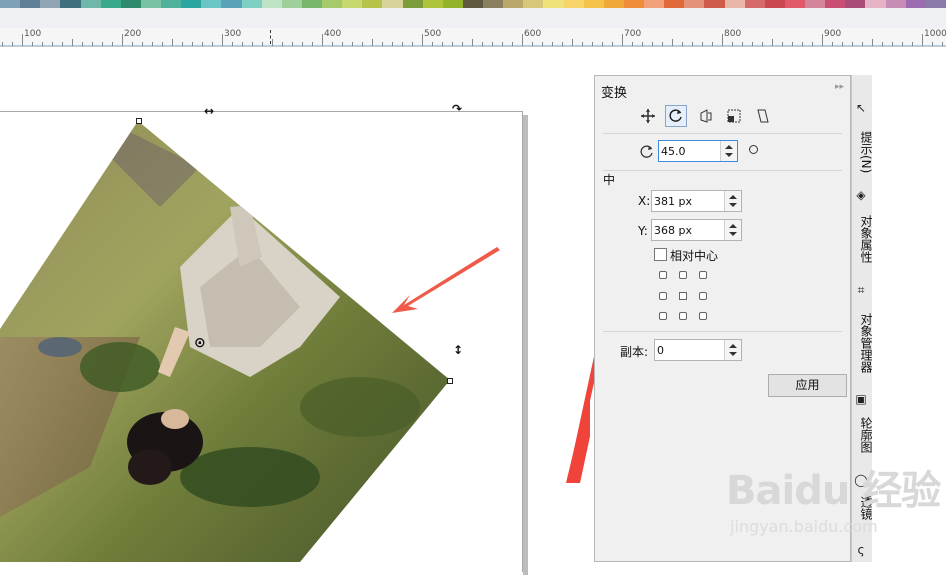  What do you see at coordinates (861, 290) in the screenshot?
I see `object-manager-icon: ⌗` at bounding box center [861, 290].